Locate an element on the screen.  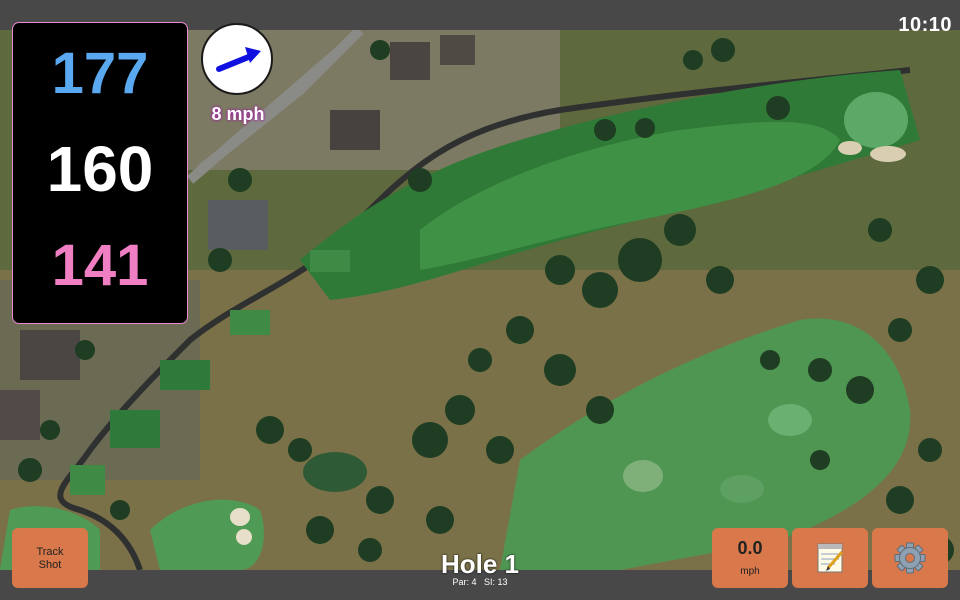
clock: 10:10 is located at coordinates (925, 25).